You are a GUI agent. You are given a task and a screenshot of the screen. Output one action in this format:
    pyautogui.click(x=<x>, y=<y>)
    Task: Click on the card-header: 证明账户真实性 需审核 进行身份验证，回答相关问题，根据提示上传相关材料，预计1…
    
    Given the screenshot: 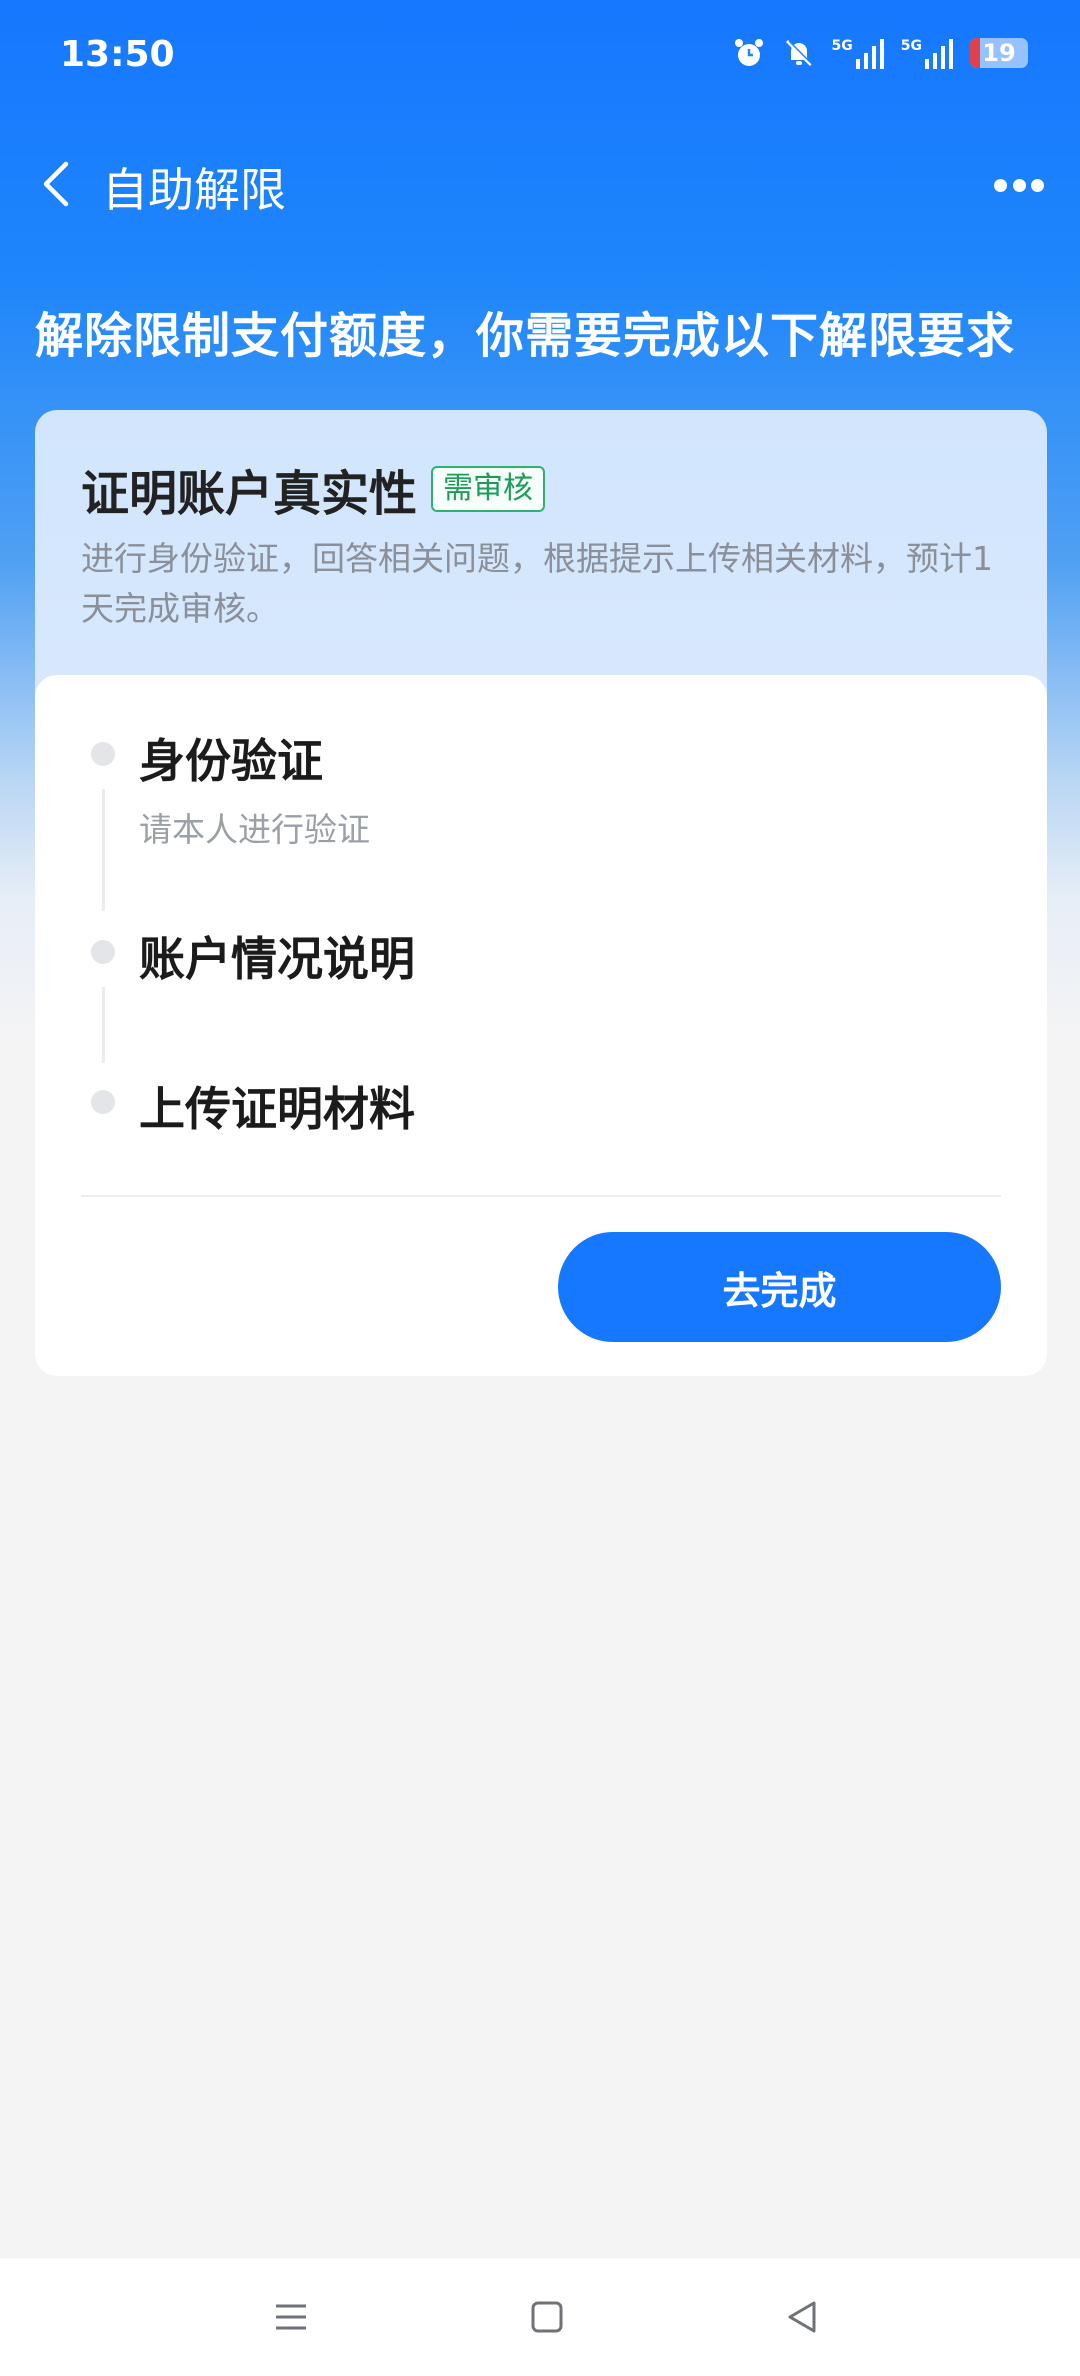 What is the action you would take?
    pyautogui.click(x=541, y=542)
    